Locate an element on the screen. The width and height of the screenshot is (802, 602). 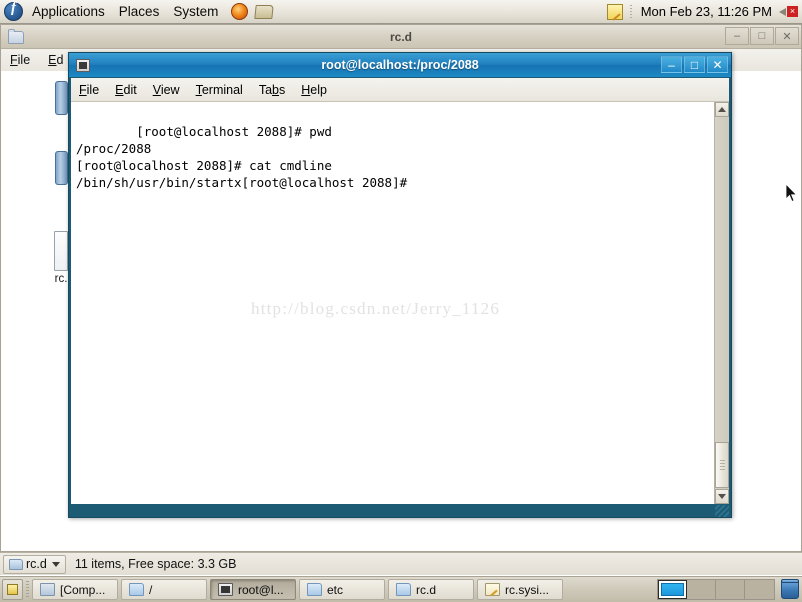
trash-icon is located at coordinates (790, 589).